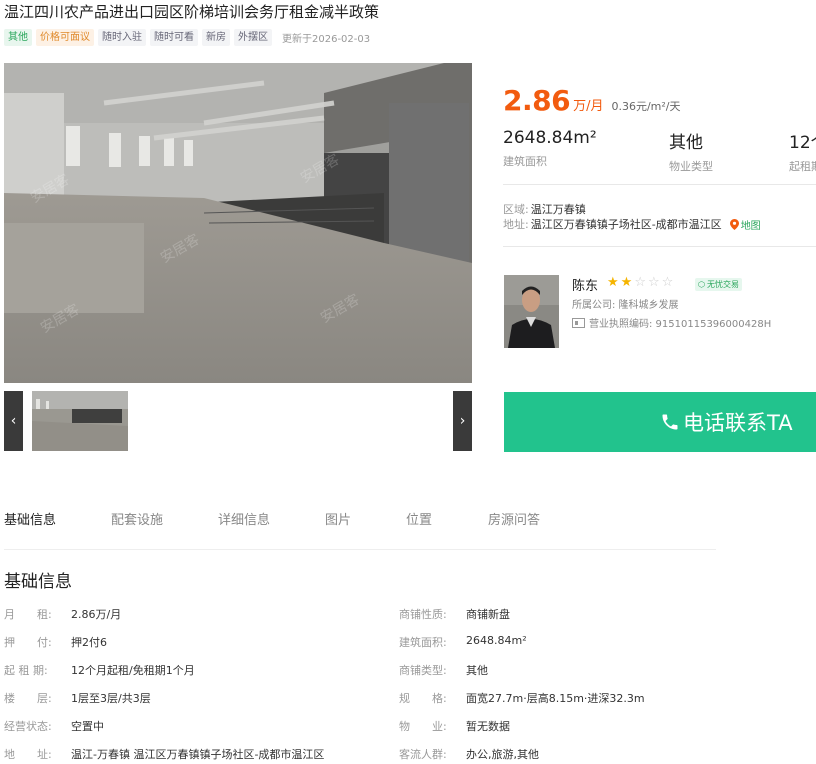 This screenshot has width=816, height=764. I want to click on tab-photos: 图片, so click(338, 518).